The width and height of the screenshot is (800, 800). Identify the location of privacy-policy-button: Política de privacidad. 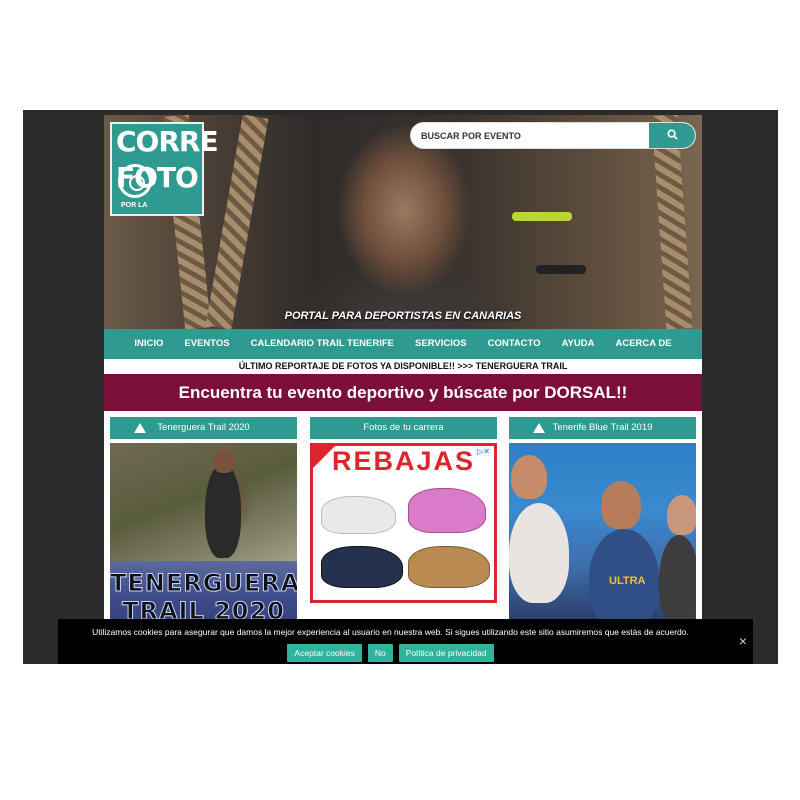
(446, 653).